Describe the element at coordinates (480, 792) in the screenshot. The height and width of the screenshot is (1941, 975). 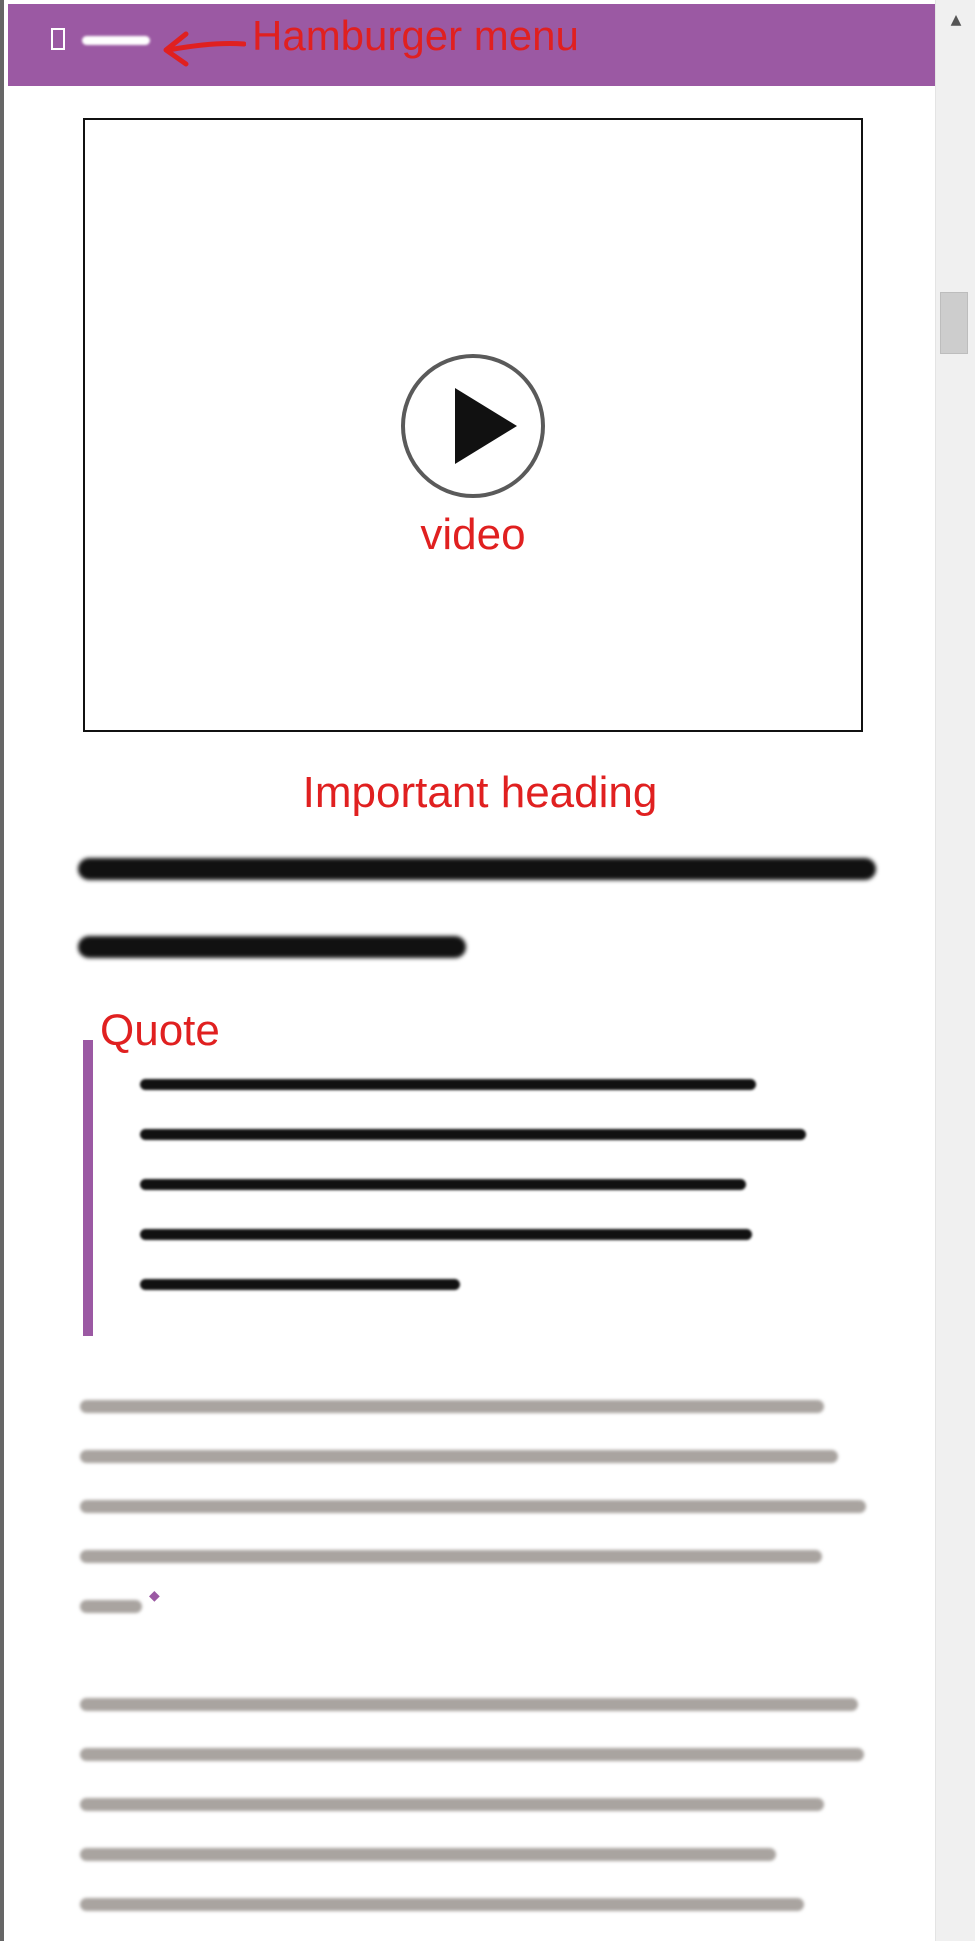
I see `annotation-important-heading: Important heading` at that location.